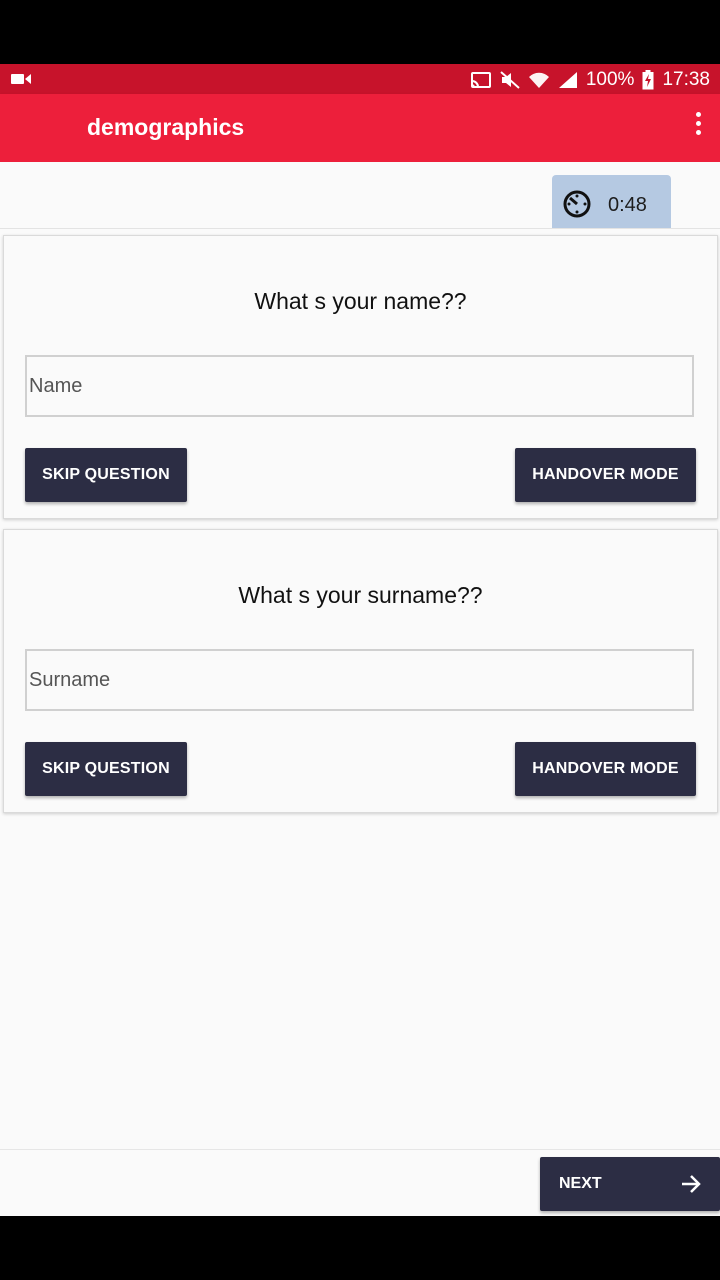 The height and width of the screenshot is (1280, 720). I want to click on timer-value: 0:48, so click(627, 205).